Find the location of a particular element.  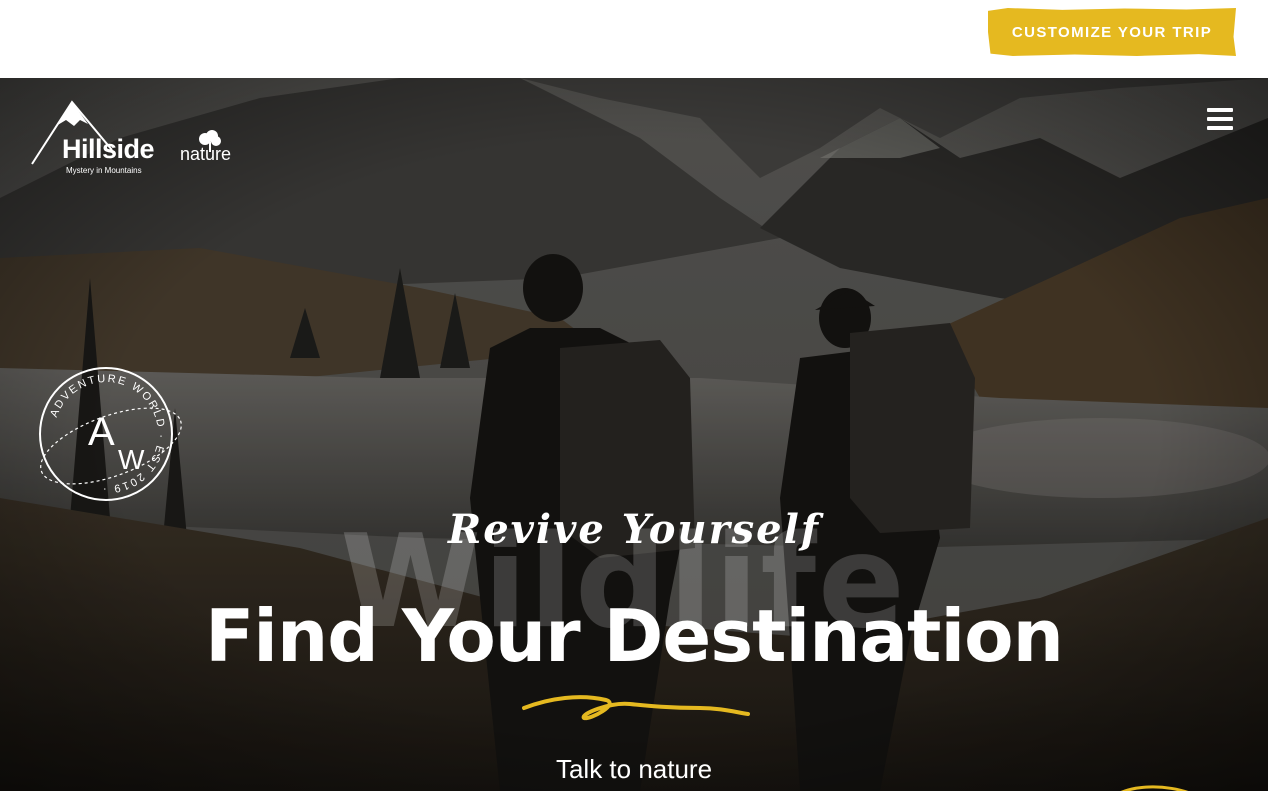

site-logo: Hillside nature Mystery in Mountains is located at coordinates (140, 140).